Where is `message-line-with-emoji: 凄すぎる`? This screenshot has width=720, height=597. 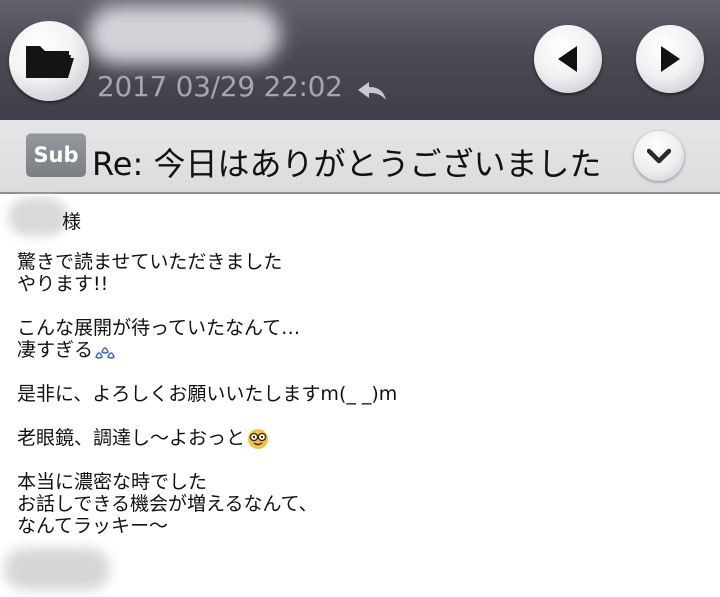
message-line-with-emoji: 凄すぎる is located at coordinates (207, 350).